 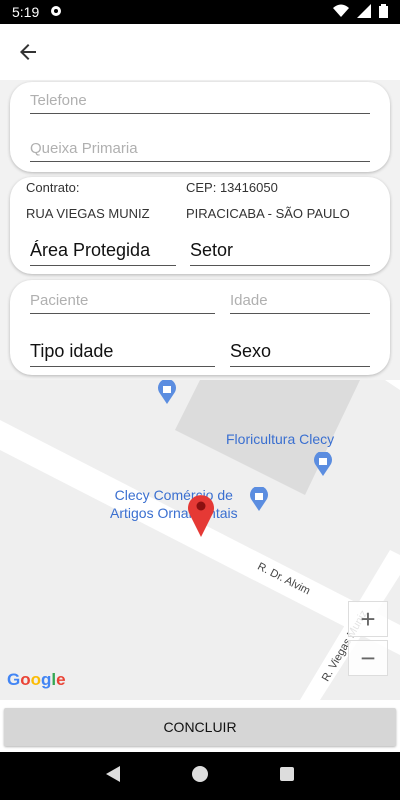 What do you see at coordinates (53, 187) in the screenshot?
I see `contrato-label: Contrato:` at bounding box center [53, 187].